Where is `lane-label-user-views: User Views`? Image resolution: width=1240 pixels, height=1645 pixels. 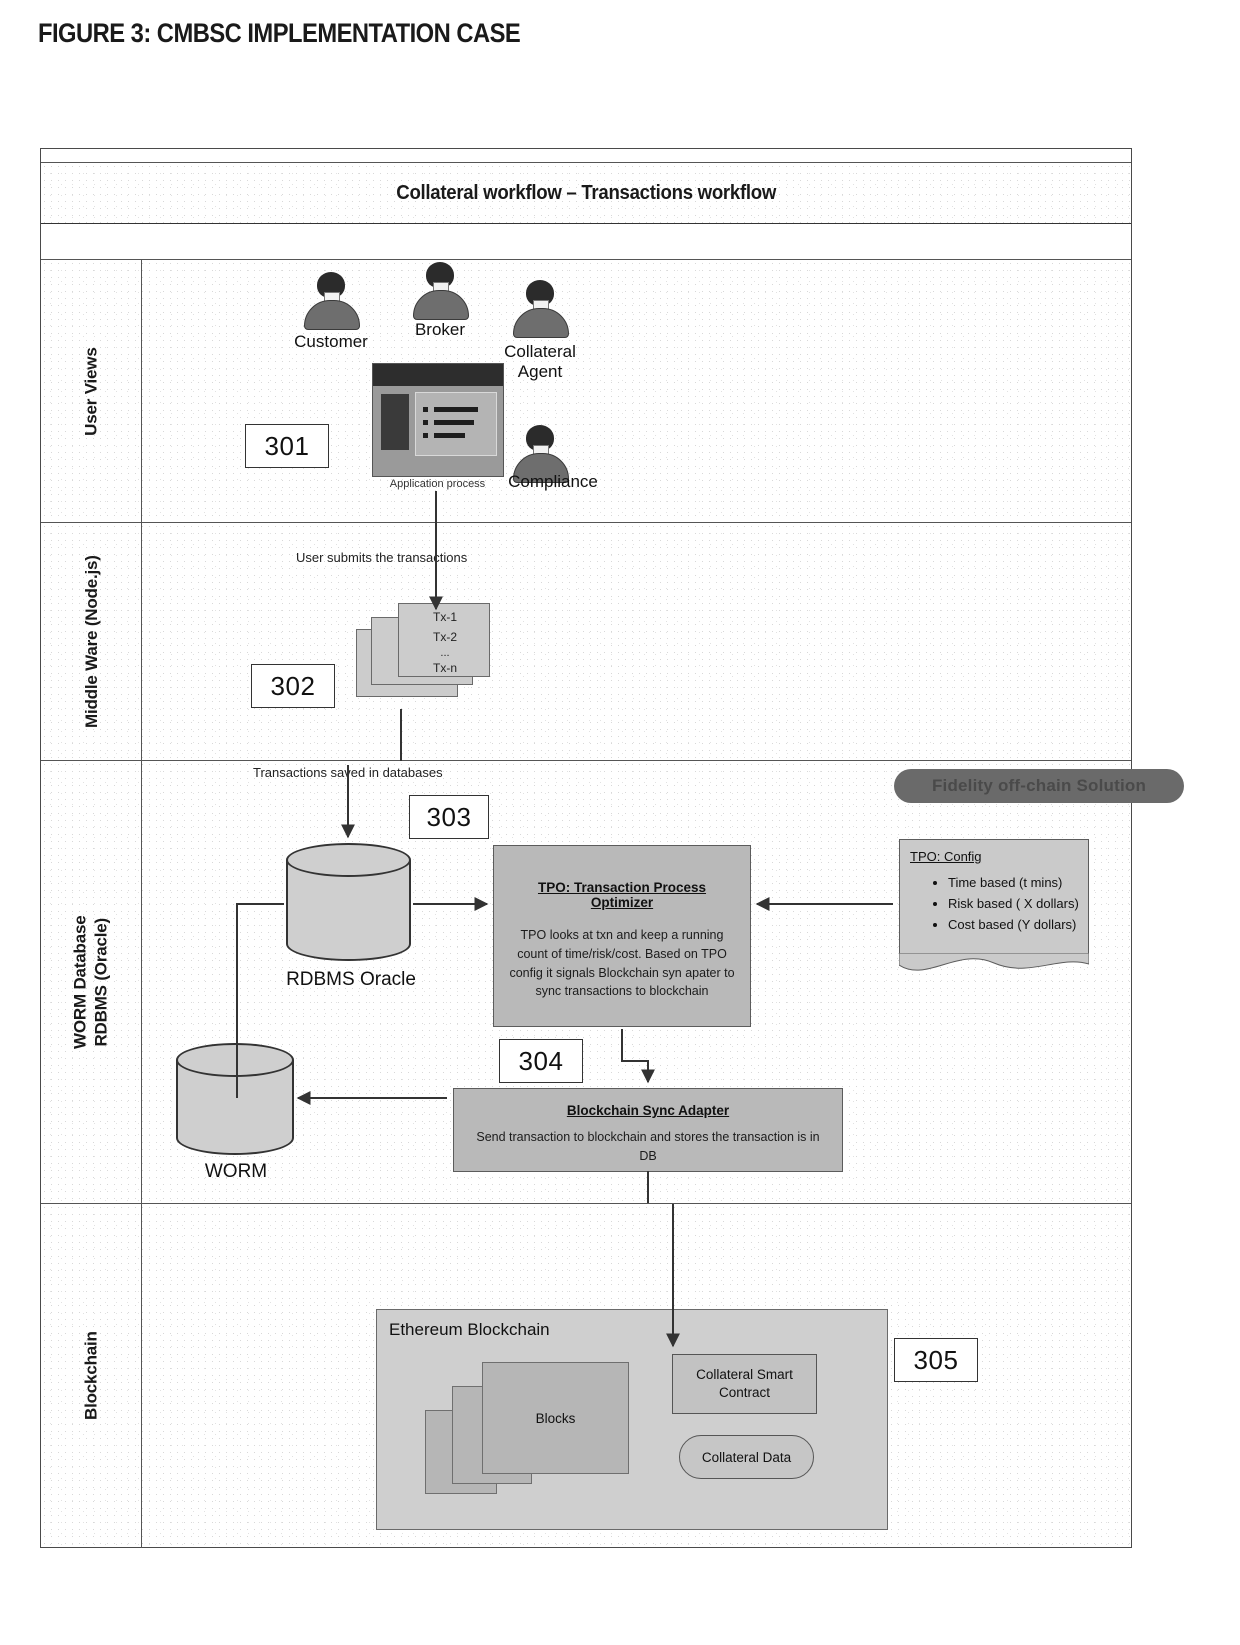
lane-label-user-views: User Views is located at coordinates (91, 391).